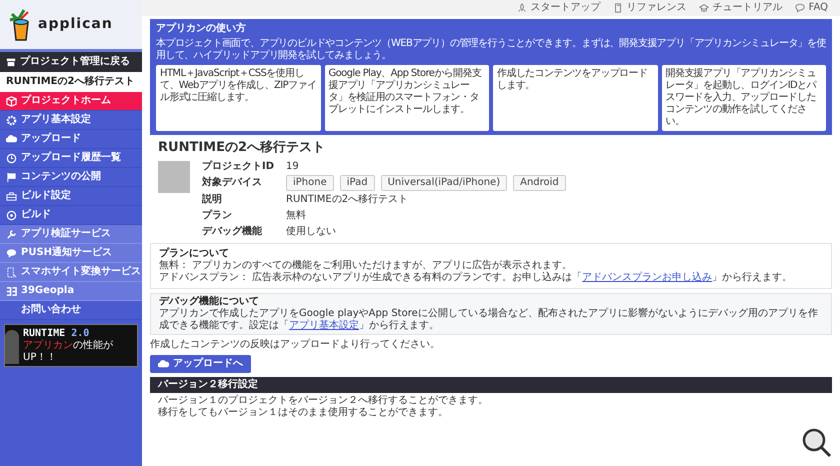 This screenshot has width=840, height=466. I want to click on sidebar-item: コンテンツの公開, so click(71, 177).